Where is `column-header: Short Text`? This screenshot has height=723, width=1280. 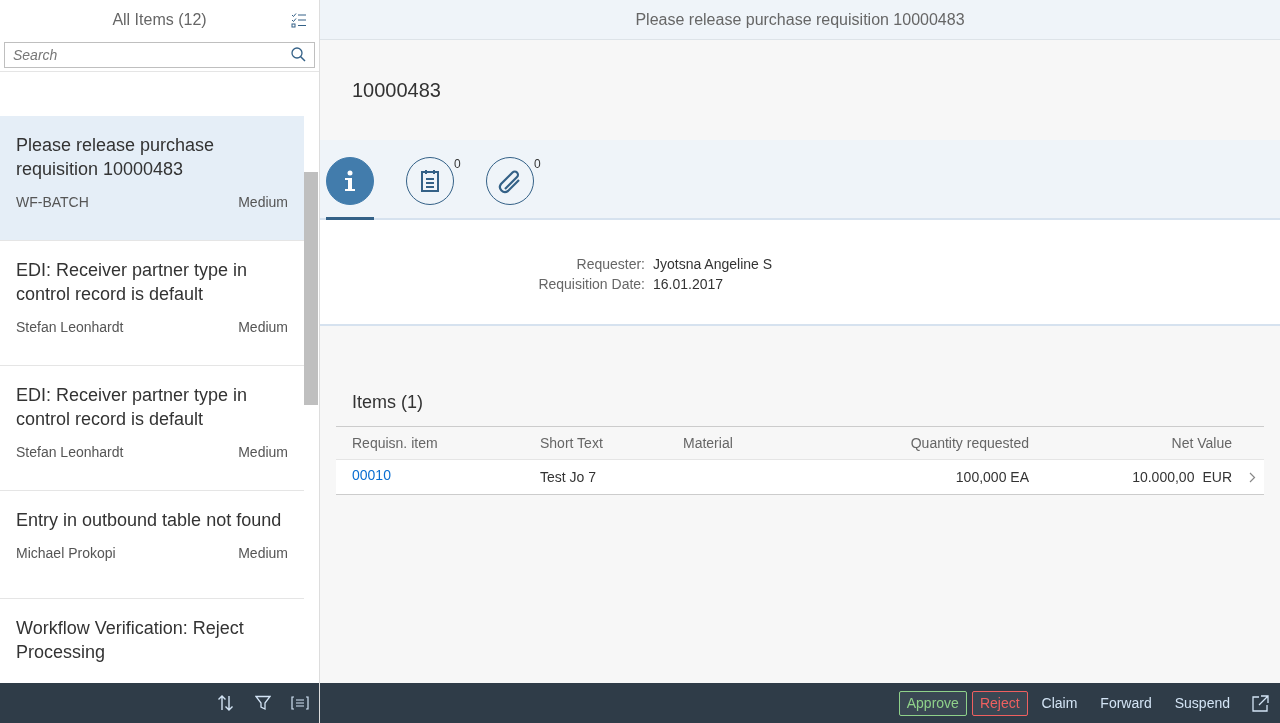 column-header: Short Text is located at coordinates (571, 443).